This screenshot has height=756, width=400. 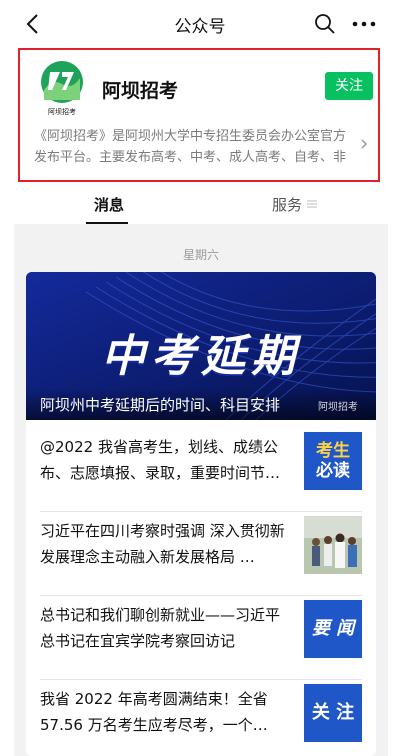 I want to click on thumbnail-text: 考生, so click(x=333, y=451).